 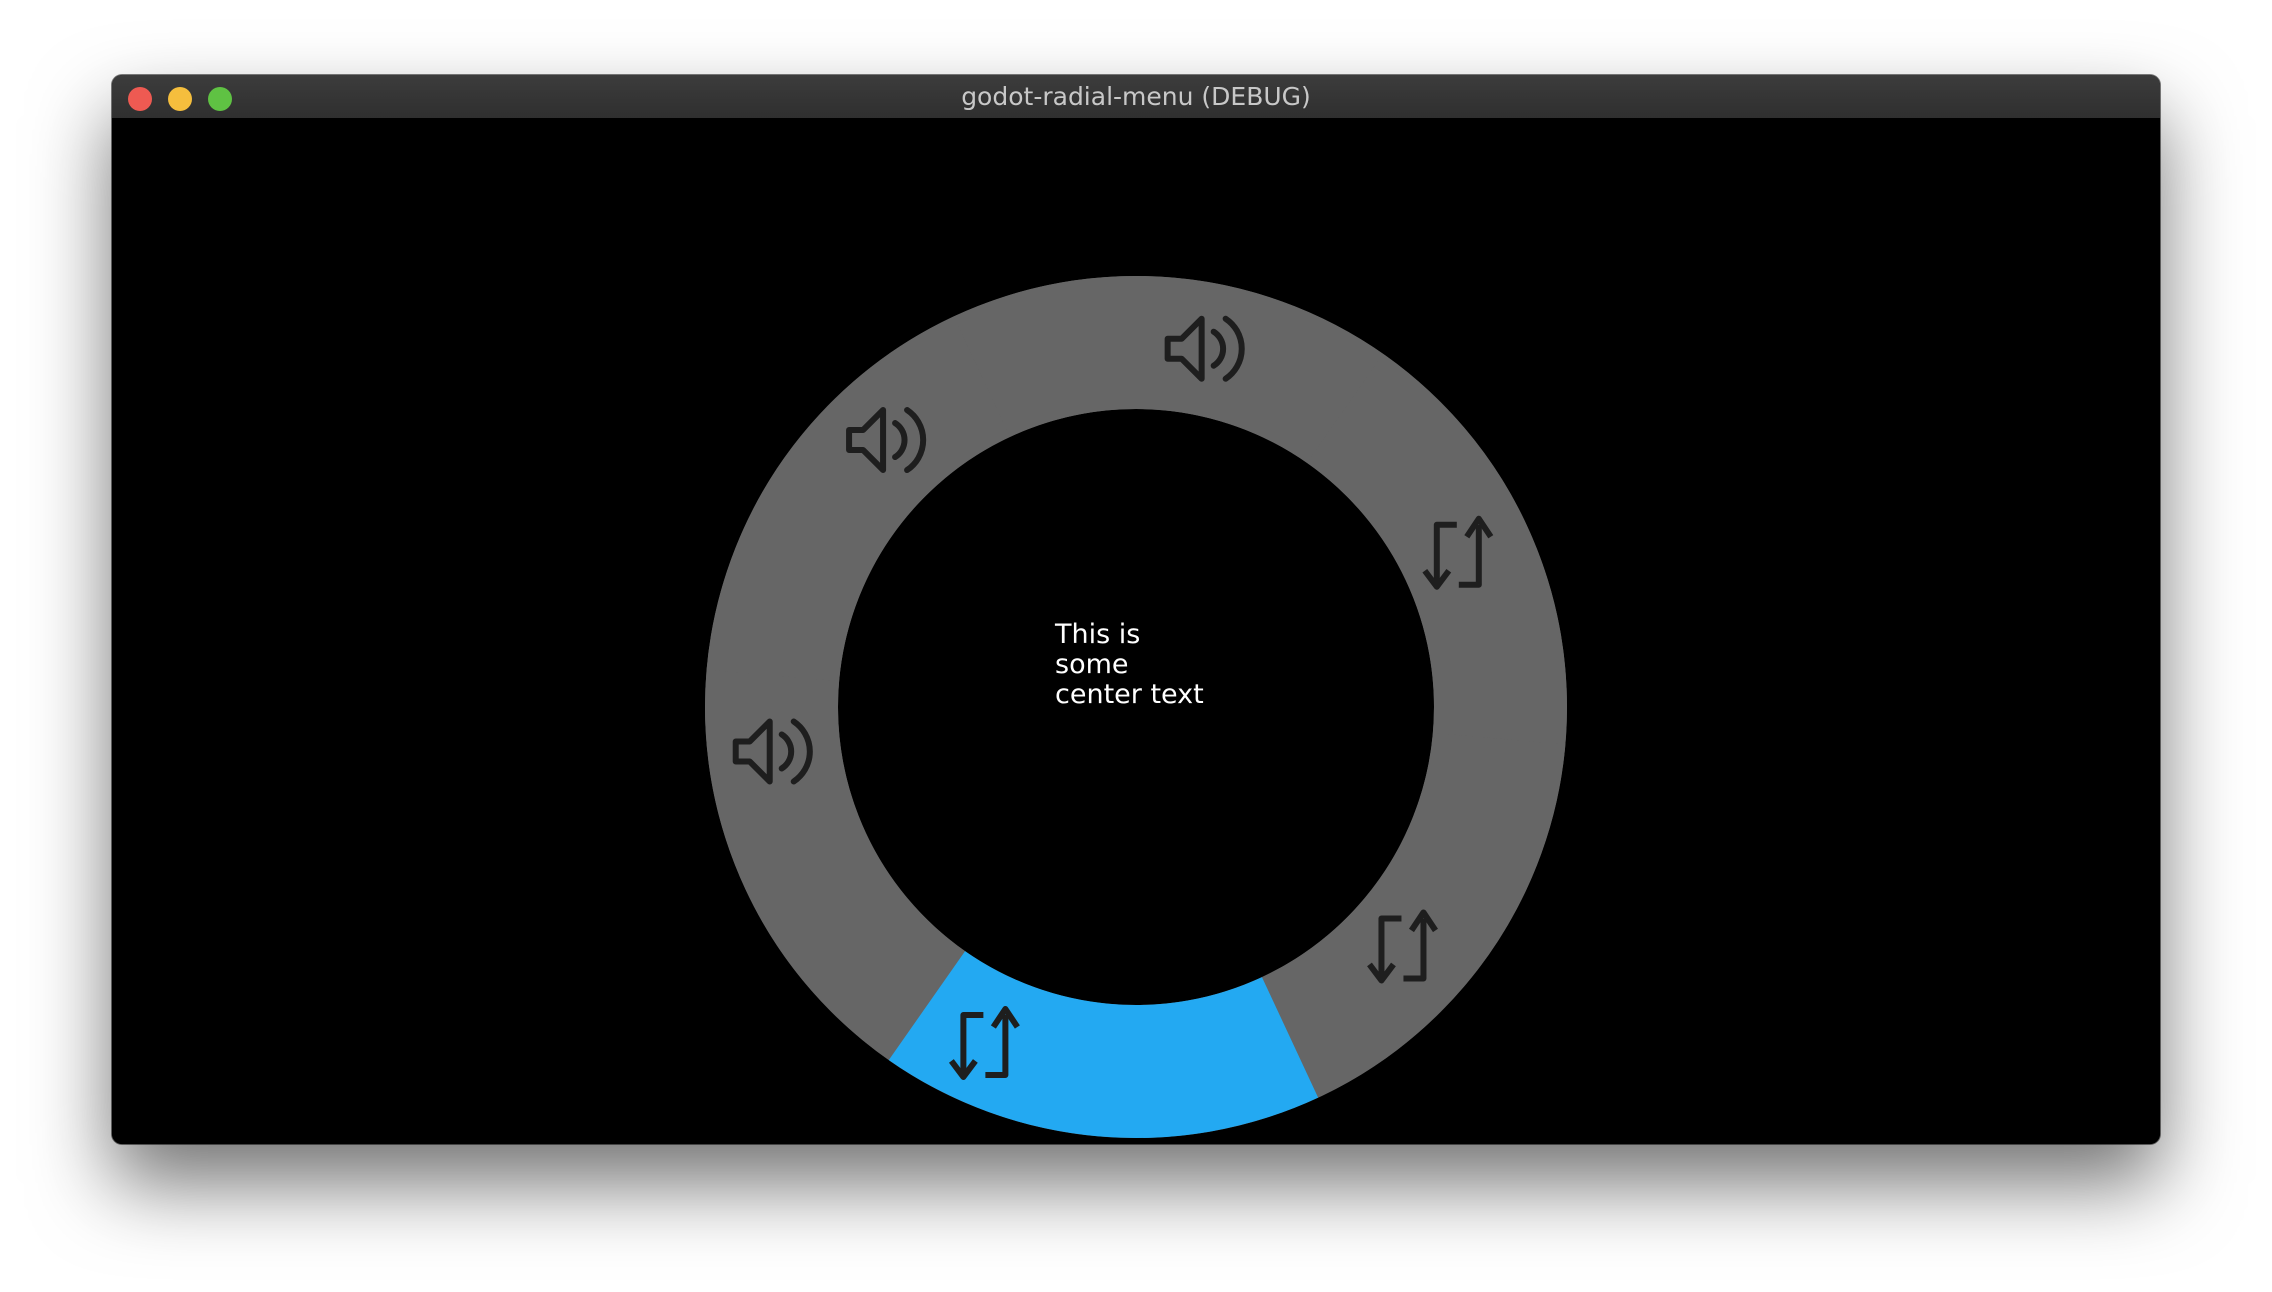 What do you see at coordinates (1129, 694) in the screenshot?
I see `center-text-line: center text` at bounding box center [1129, 694].